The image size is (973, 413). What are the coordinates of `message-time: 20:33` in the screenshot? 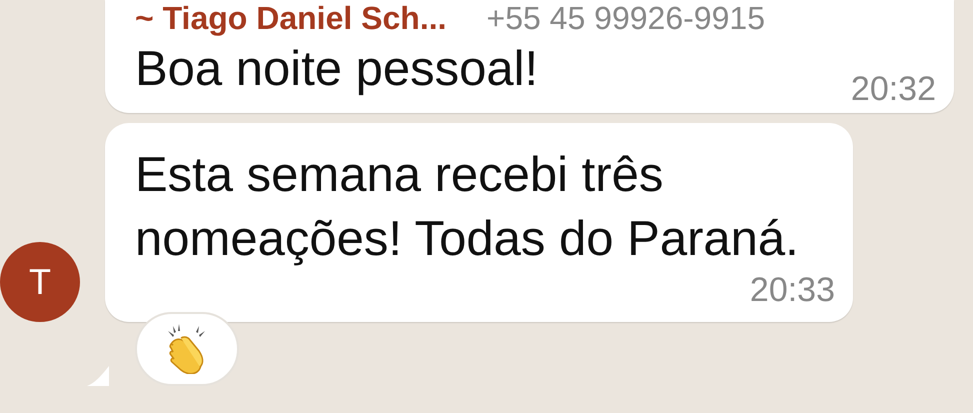 It's located at (791, 290).